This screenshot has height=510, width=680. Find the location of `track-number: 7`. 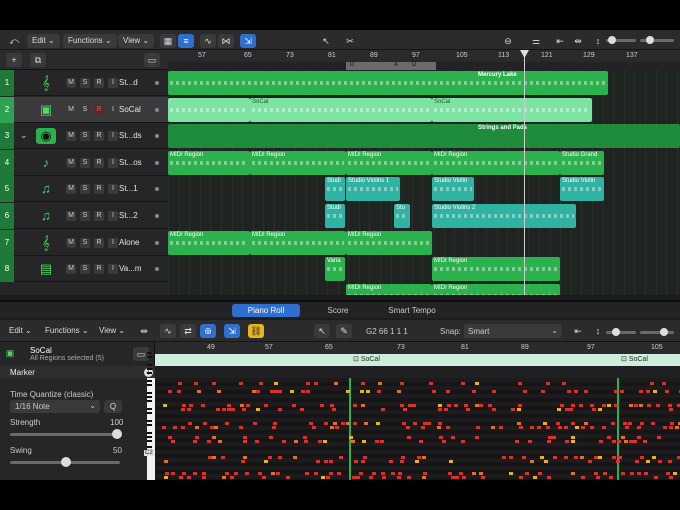

track-number: 7 is located at coordinates (7, 242).